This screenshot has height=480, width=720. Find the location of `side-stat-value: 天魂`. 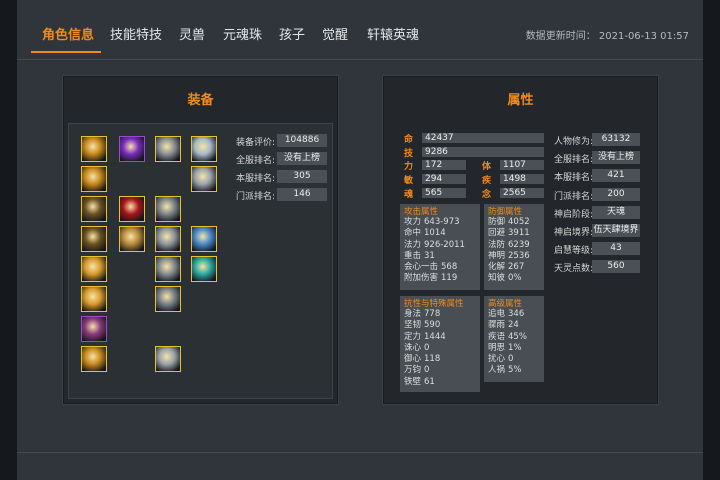

side-stat-value: 天魂 is located at coordinates (616, 212).